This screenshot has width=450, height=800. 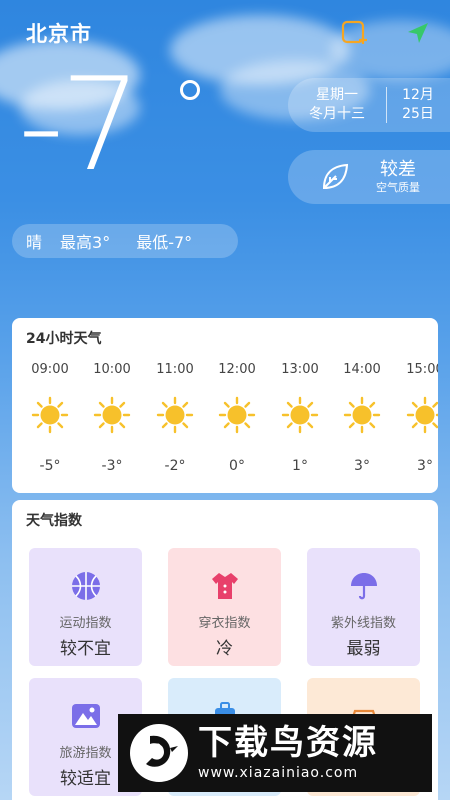 What do you see at coordinates (288, 743) in the screenshot?
I see `watermark-title: 下载鸟资源` at bounding box center [288, 743].